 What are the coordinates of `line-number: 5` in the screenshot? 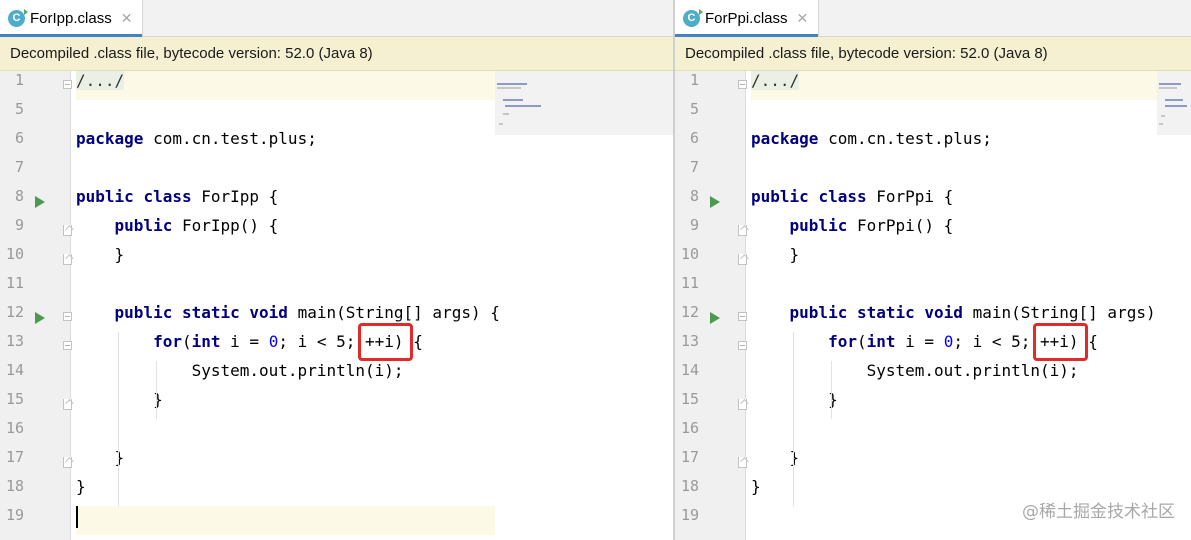 It's located at (19, 109).